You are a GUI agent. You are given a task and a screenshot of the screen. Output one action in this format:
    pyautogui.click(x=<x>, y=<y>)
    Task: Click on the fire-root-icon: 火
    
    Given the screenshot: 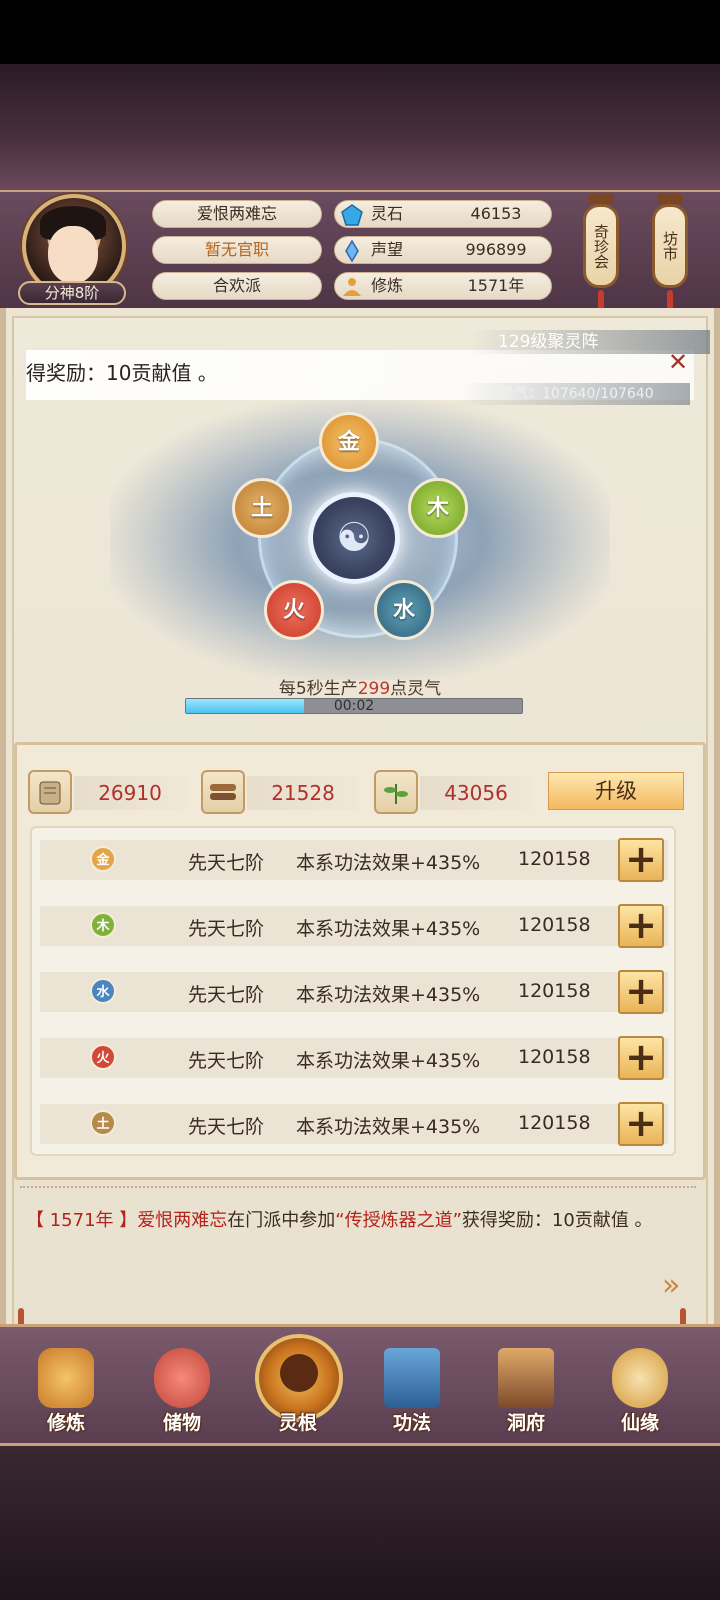 What is the action you would take?
    pyautogui.click(x=103, y=1057)
    